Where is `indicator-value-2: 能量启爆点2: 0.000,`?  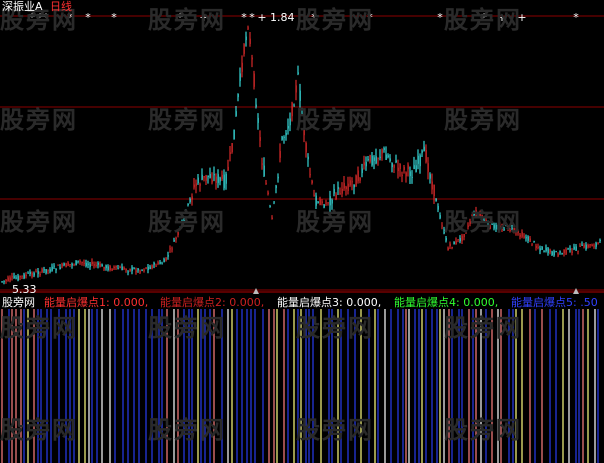 indicator-value-2: 能量启爆点2: 0.000, is located at coordinates (212, 302).